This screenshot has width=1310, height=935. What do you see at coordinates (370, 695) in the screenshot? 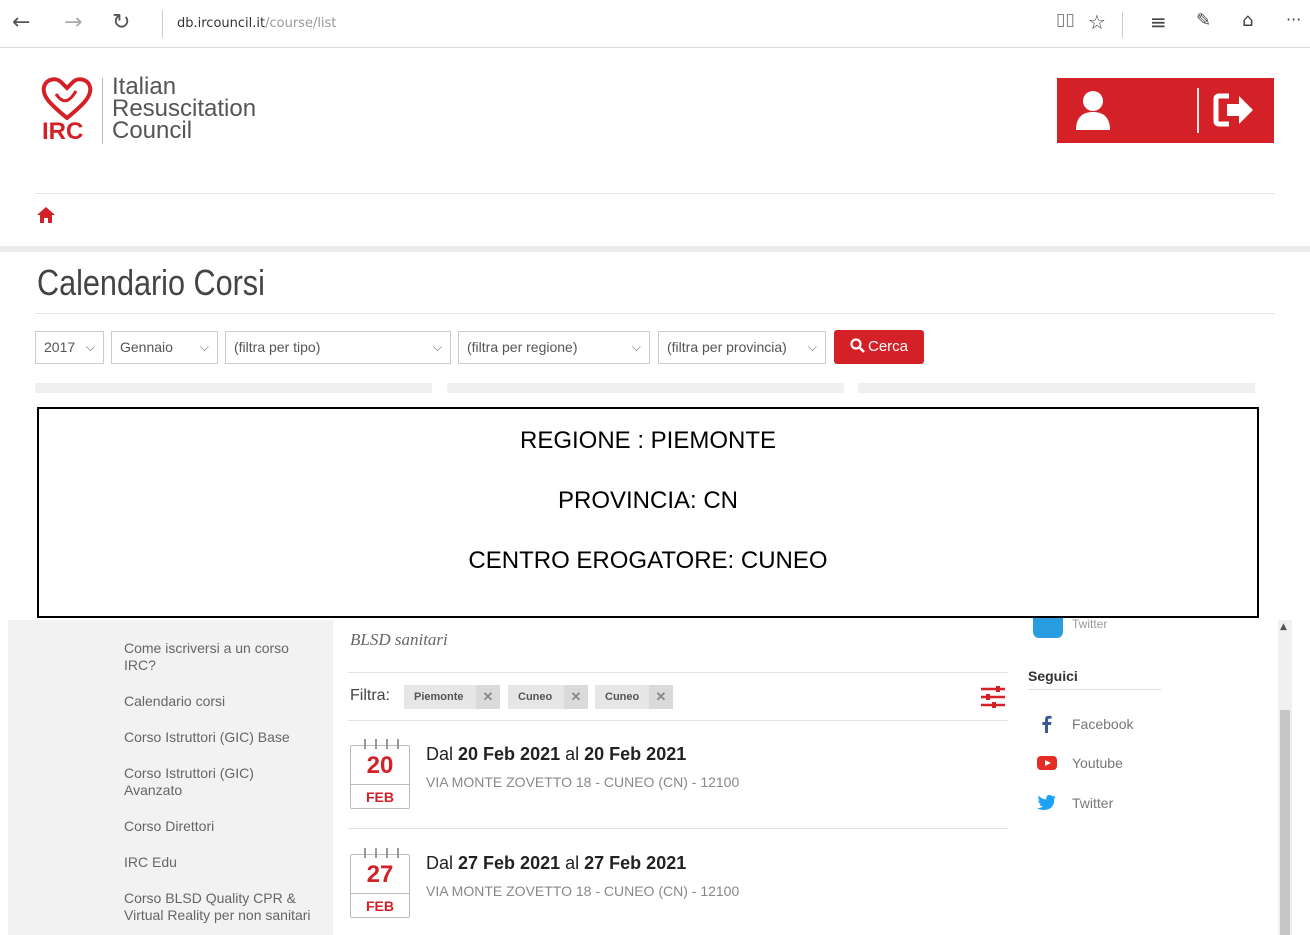
I see `filter-label: Filtra:` at bounding box center [370, 695].